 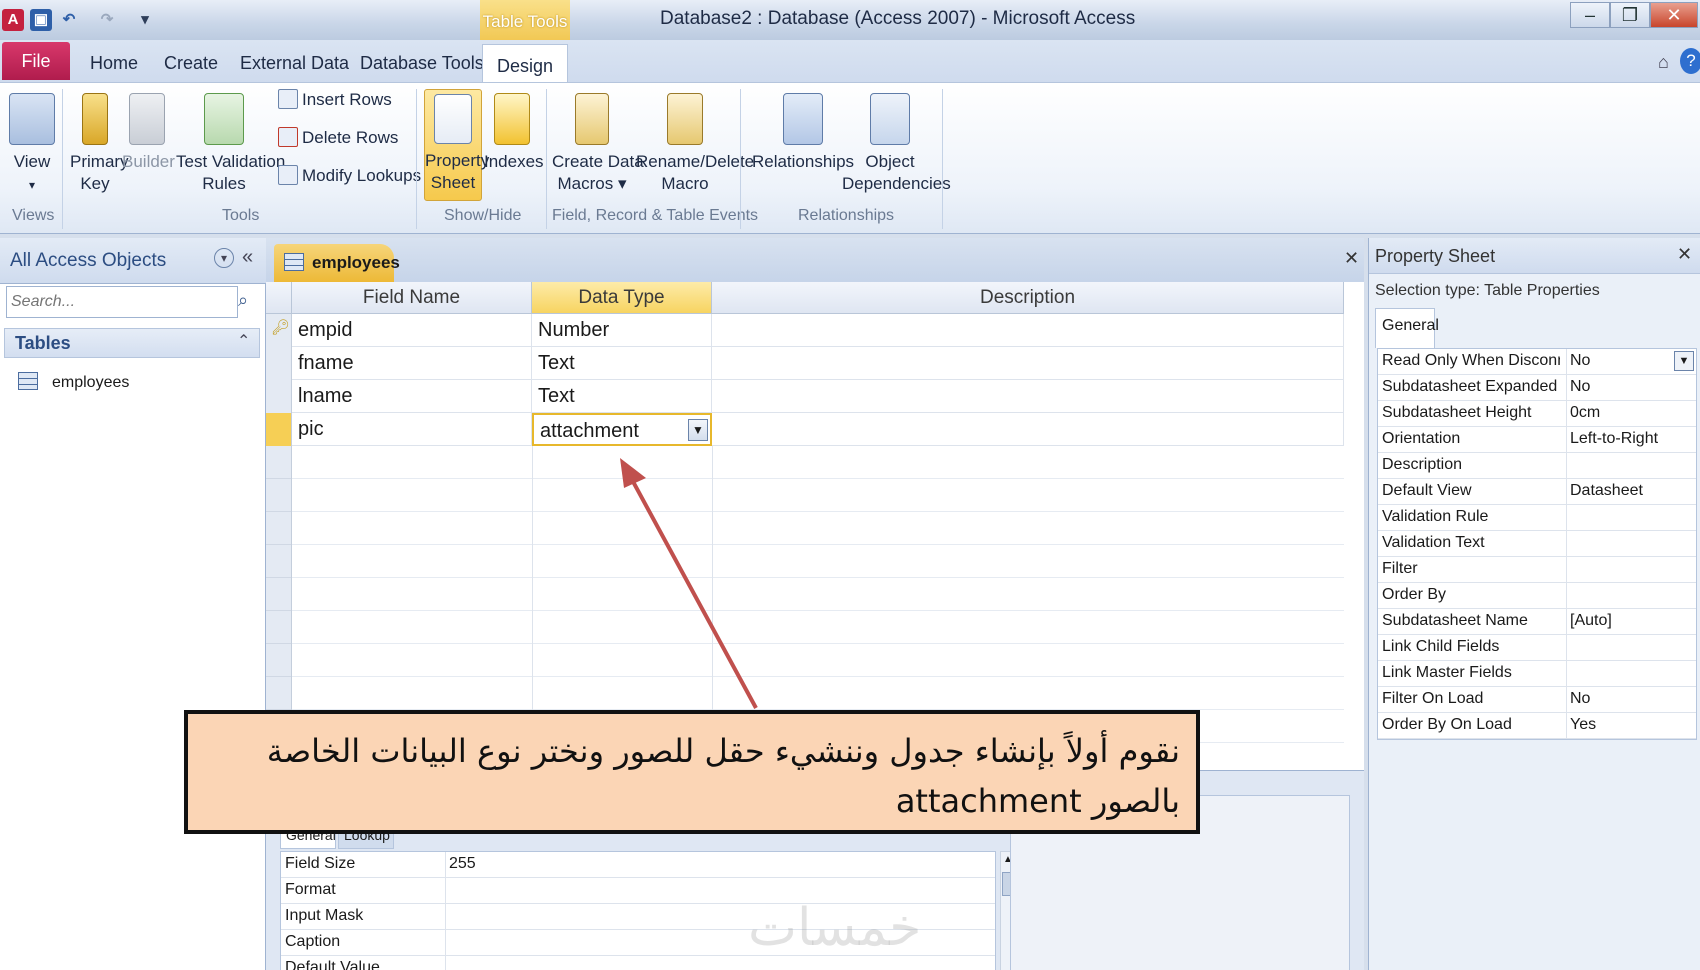 What do you see at coordinates (456, 145) in the screenshot?
I see `property-sheet-button: Property Sheet` at bounding box center [456, 145].